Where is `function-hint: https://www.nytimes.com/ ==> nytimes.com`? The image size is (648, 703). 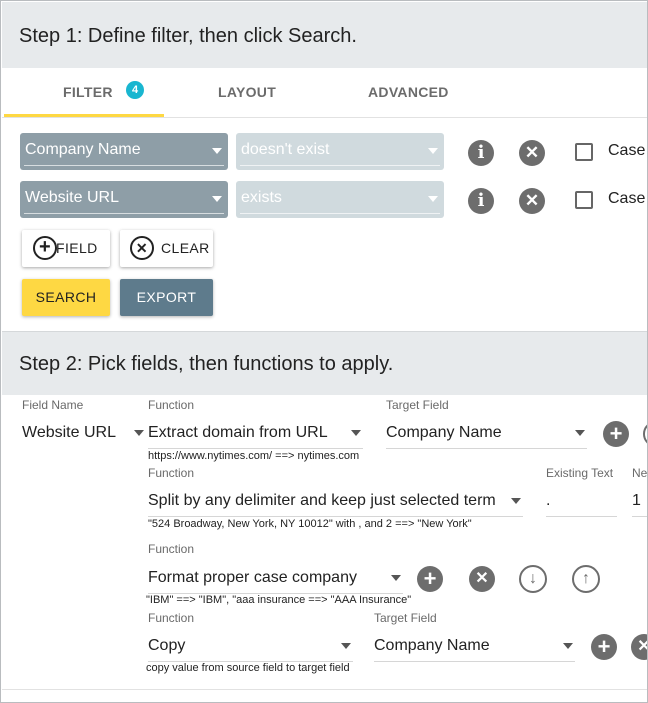 function-hint: https://www.nytimes.com/ ==> nytimes.com is located at coordinates (254, 456).